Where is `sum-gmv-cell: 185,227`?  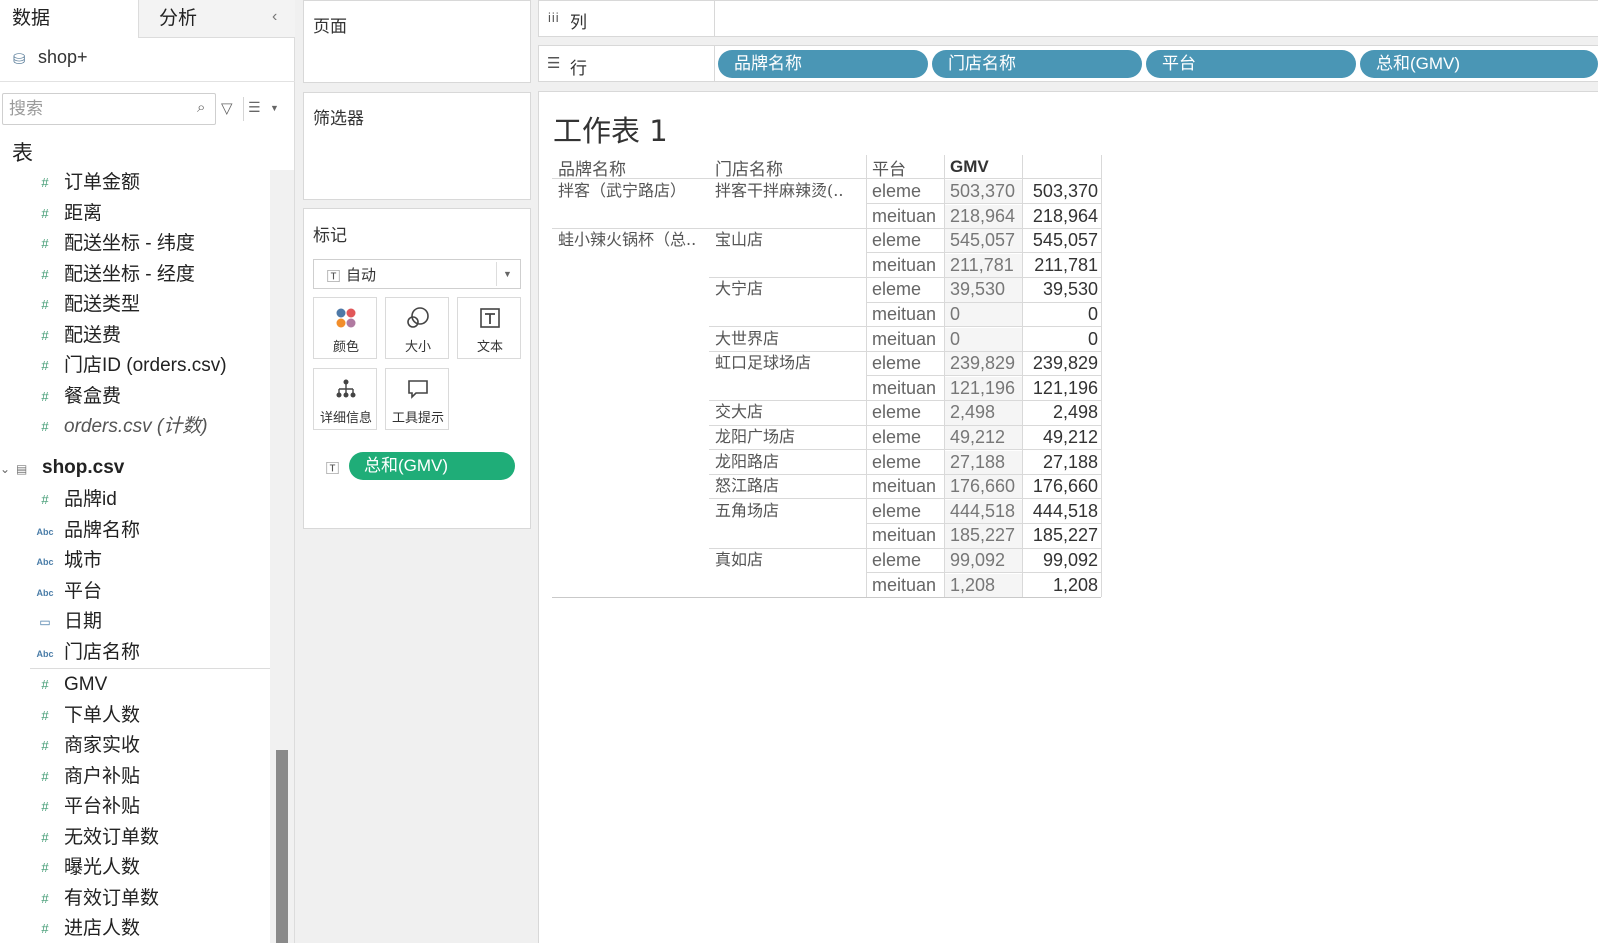 sum-gmv-cell: 185,227 is located at coordinates (1063, 535).